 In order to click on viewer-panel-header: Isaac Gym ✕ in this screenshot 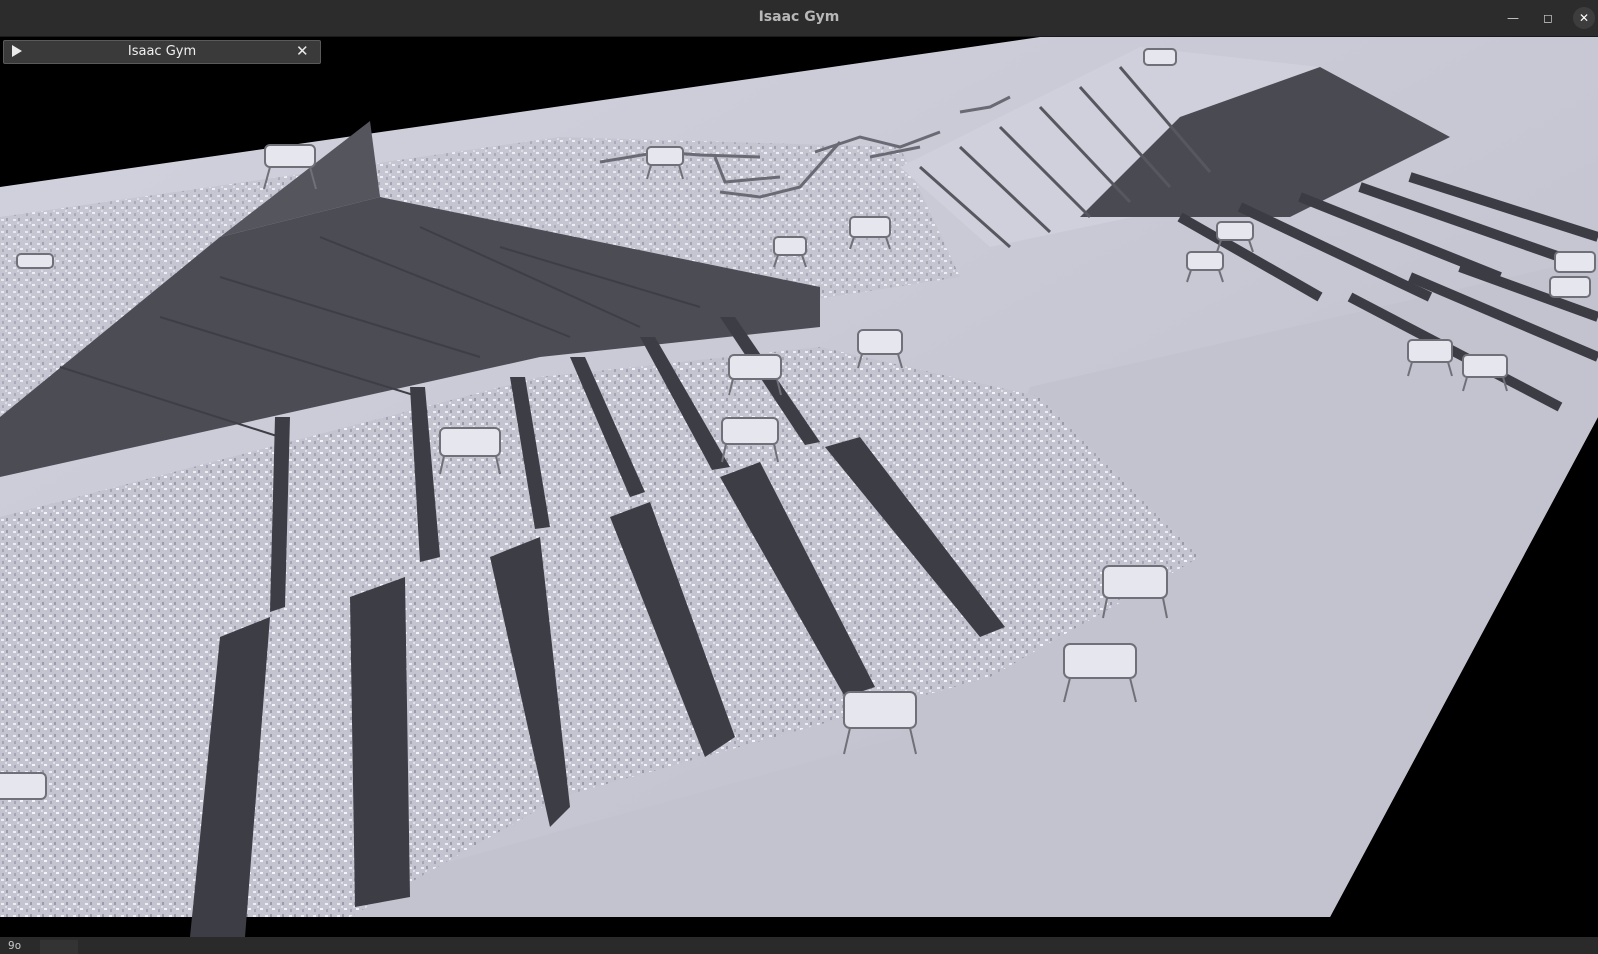, I will do `click(162, 52)`.